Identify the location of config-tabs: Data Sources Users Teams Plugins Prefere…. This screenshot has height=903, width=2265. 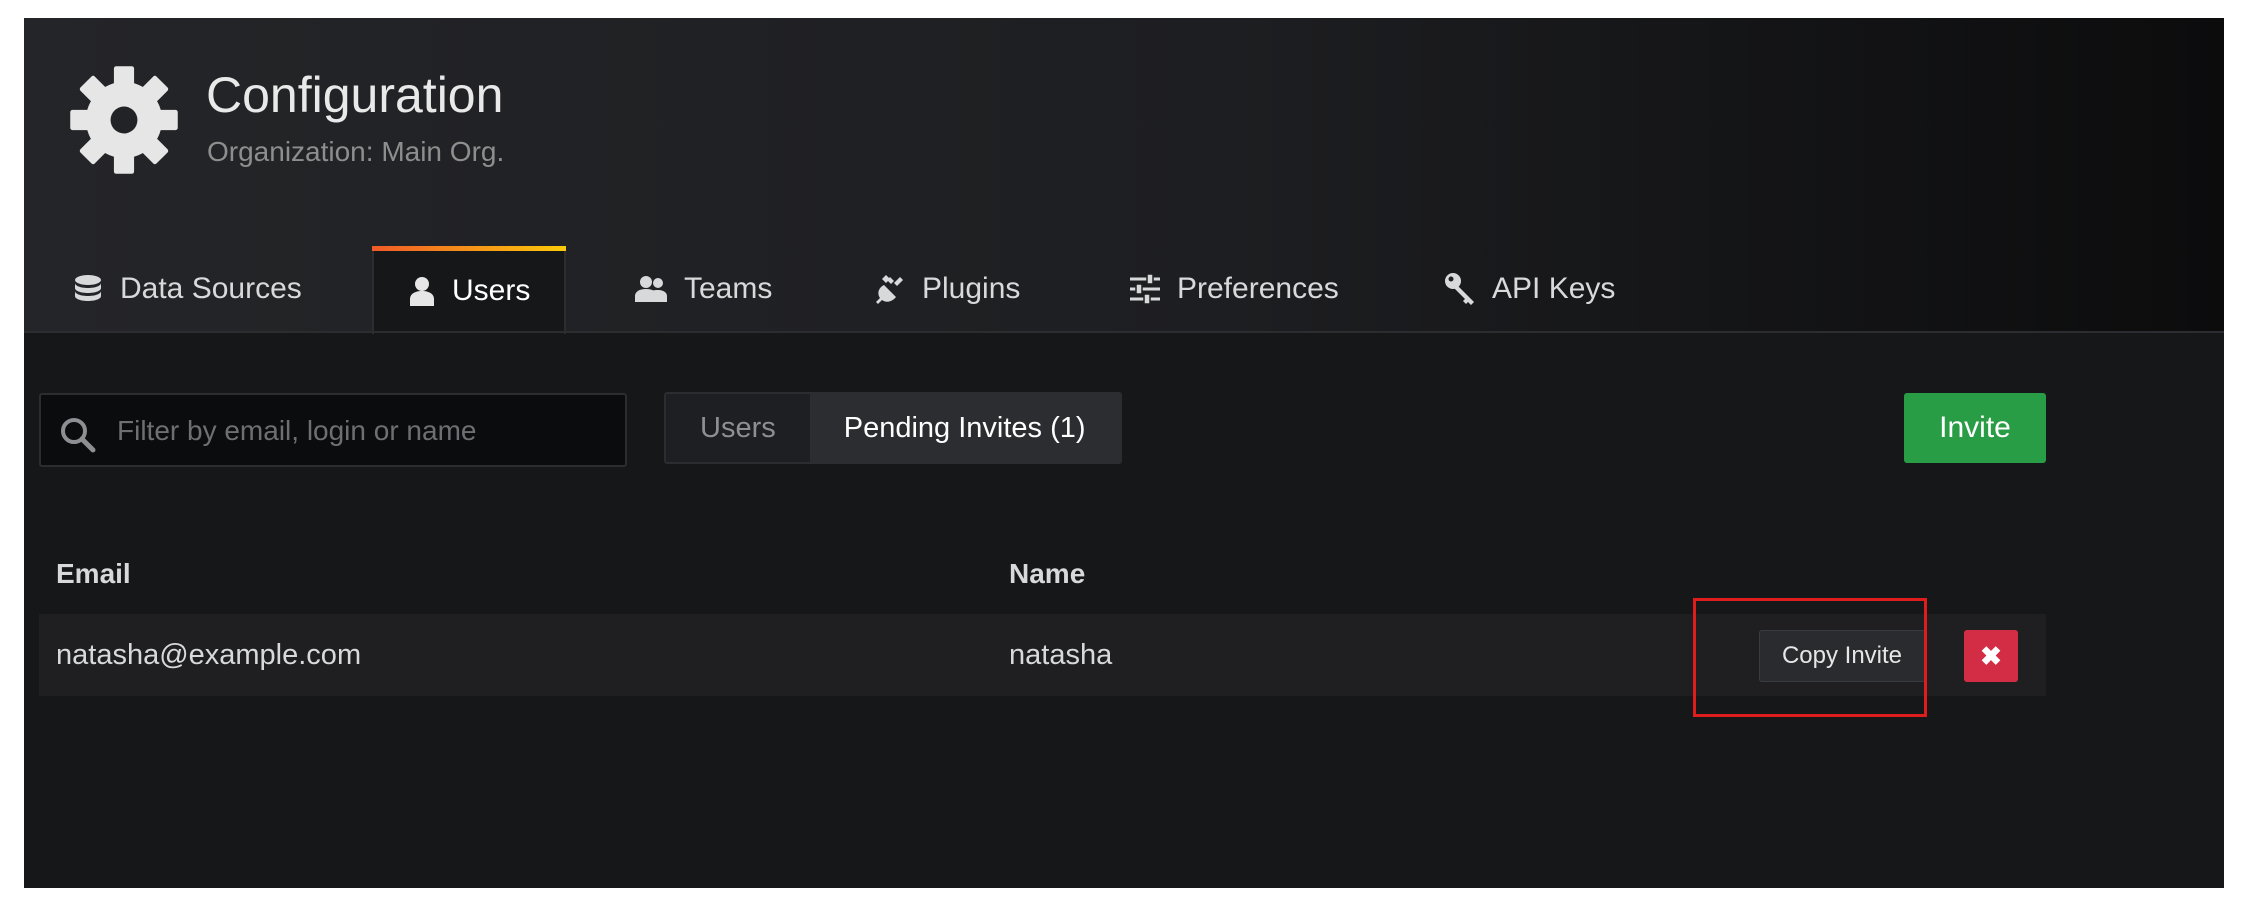
(1124, 290).